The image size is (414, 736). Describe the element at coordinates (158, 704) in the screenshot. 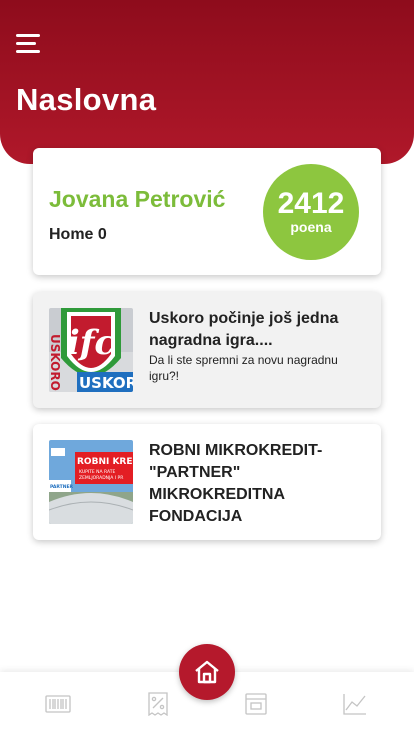

I see `discount-icon` at that location.